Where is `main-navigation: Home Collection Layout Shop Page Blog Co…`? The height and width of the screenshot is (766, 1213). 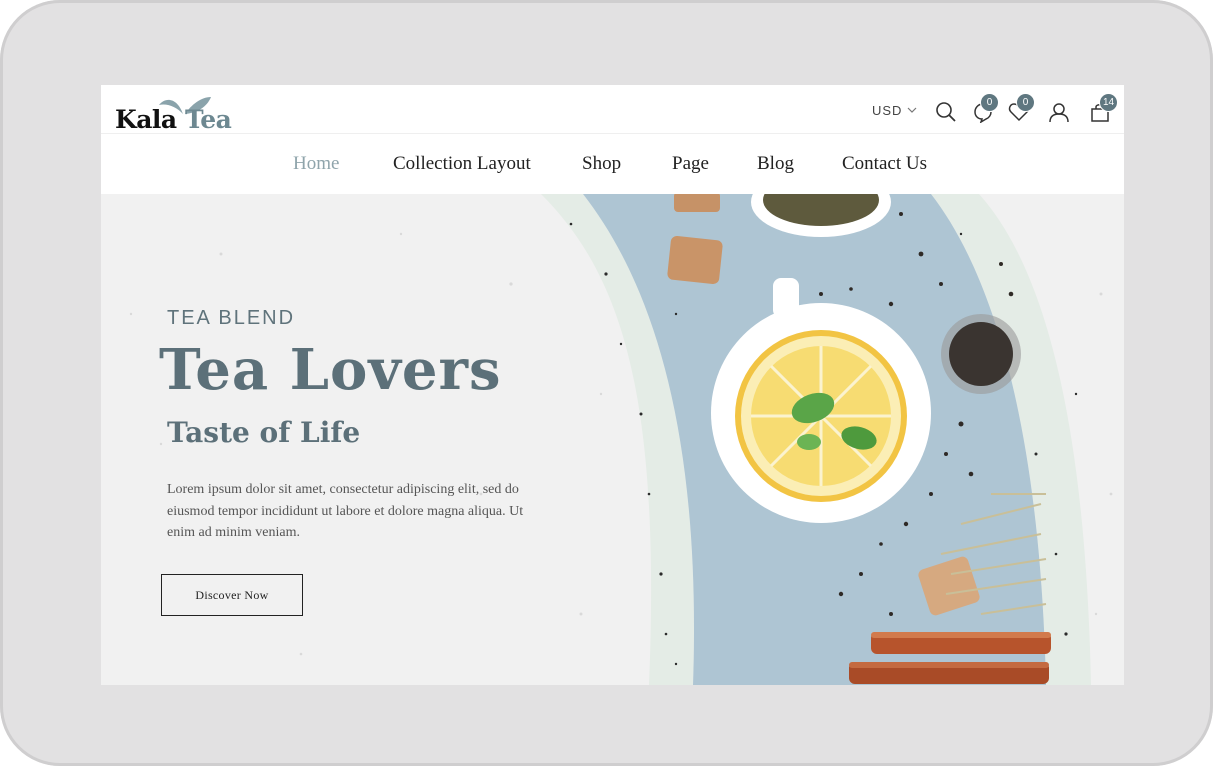
main-navigation: Home Collection Layout Shop Page Blog Co… is located at coordinates (612, 164).